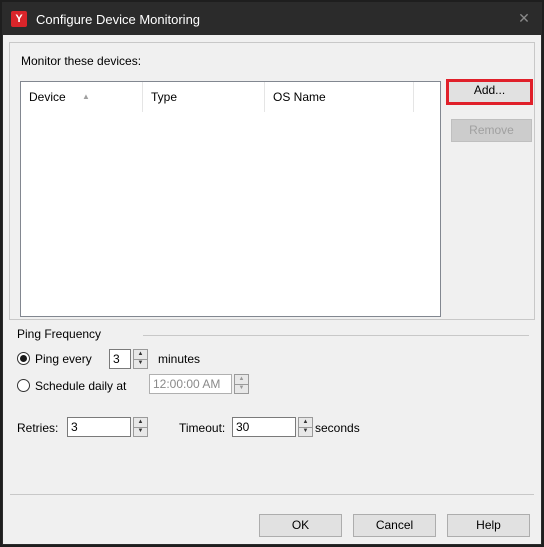  What do you see at coordinates (47, 97) in the screenshot?
I see `column-device-label: Device` at bounding box center [47, 97].